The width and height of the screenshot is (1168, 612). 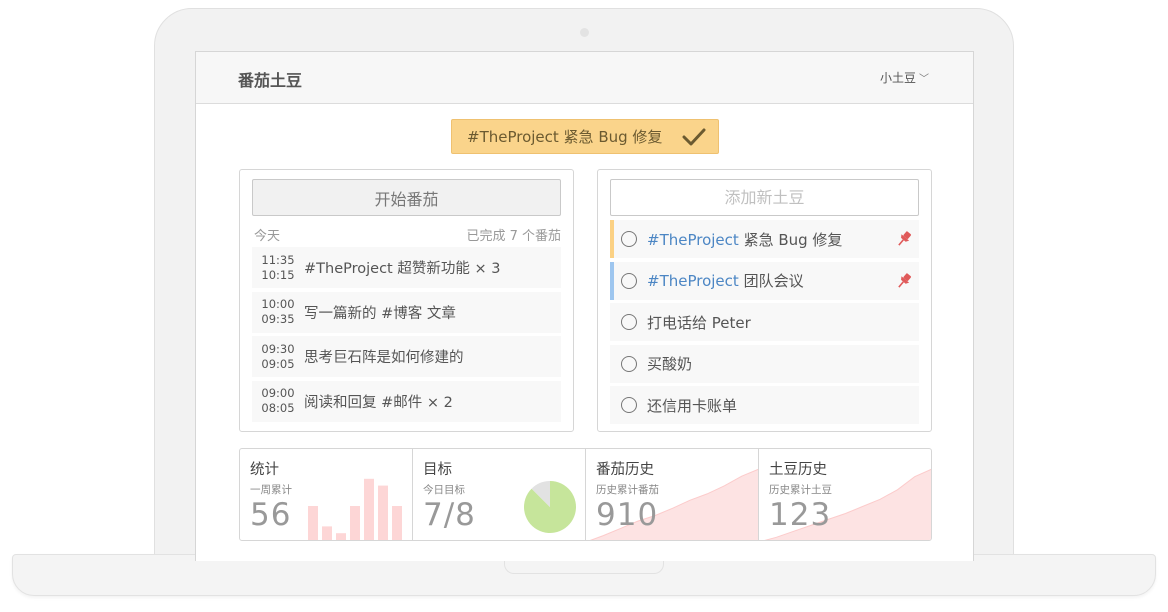 I want to click on pomodoro-item: 09:00 08:05 阅读和回复 #邮件 × 2, so click(x=406, y=401).